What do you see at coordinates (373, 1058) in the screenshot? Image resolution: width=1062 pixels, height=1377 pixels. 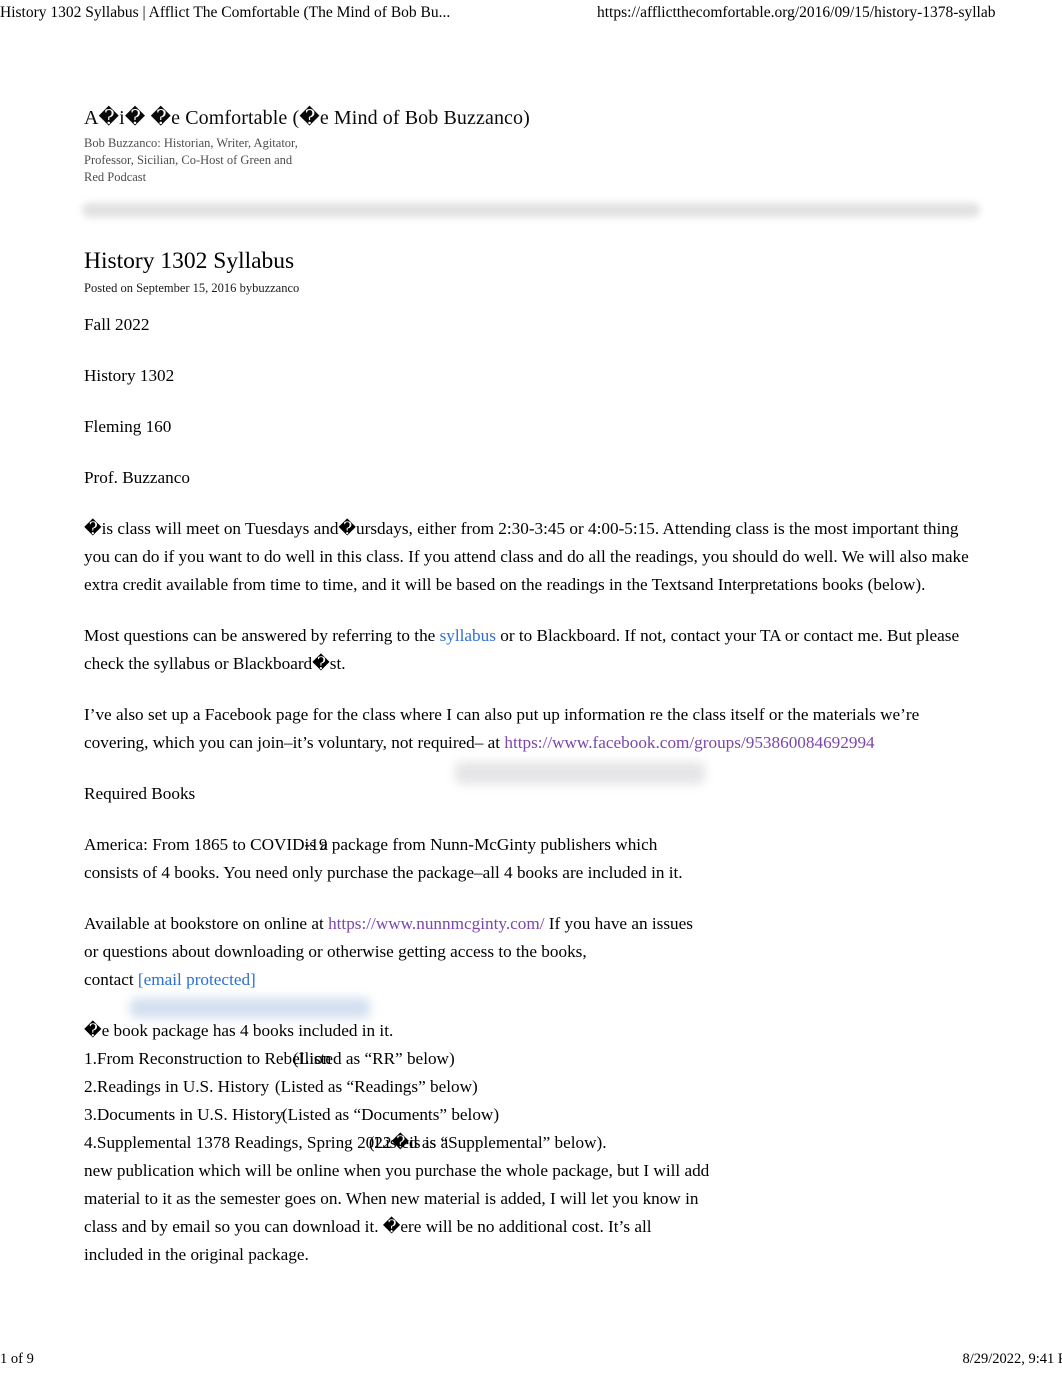 I see `book-paren: (Listed as “RR” below)` at bounding box center [373, 1058].